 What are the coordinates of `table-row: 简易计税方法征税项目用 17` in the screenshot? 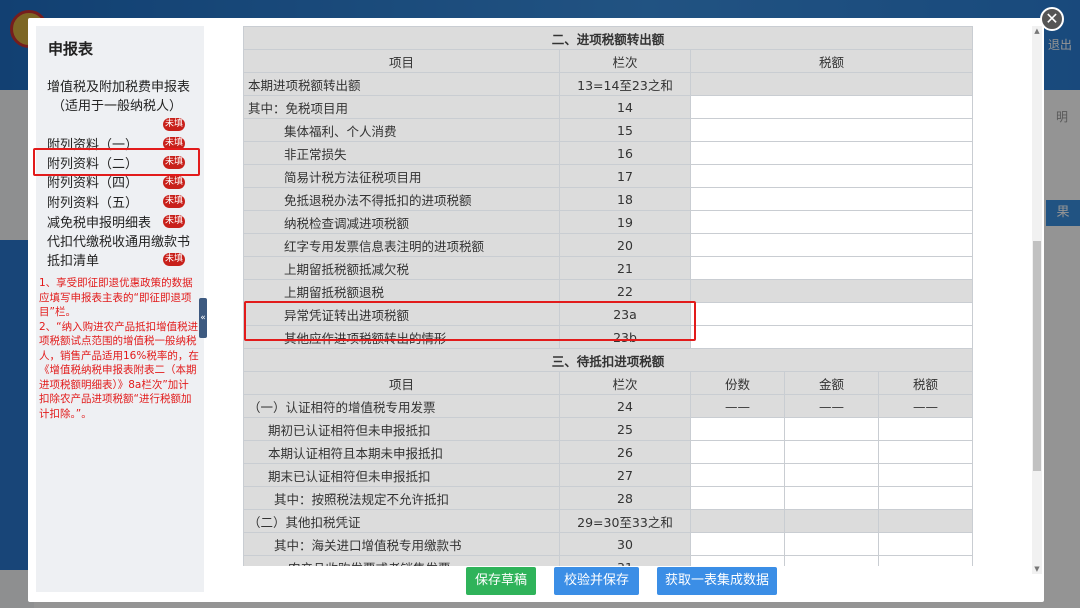 It's located at (608, 176).